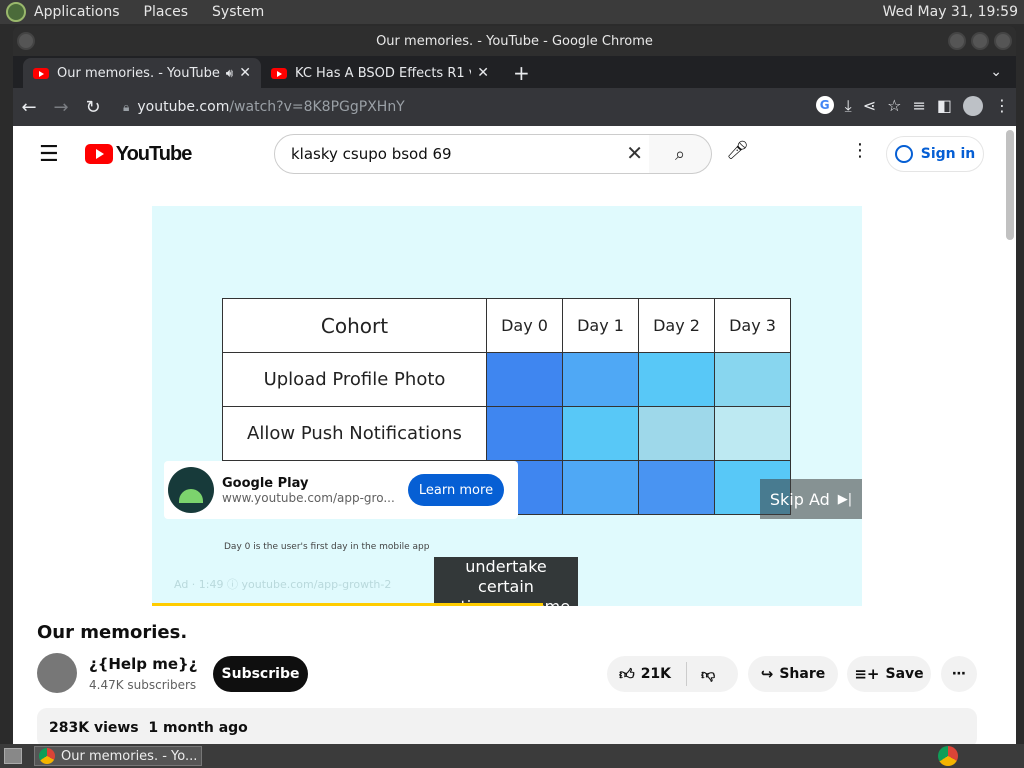 The width and height of the screenshot is (1024, 768). What do you see at coordinates (948, 756) in the screenshot?
I see `tray-chrome-icon` at bounding box center [948, 756].